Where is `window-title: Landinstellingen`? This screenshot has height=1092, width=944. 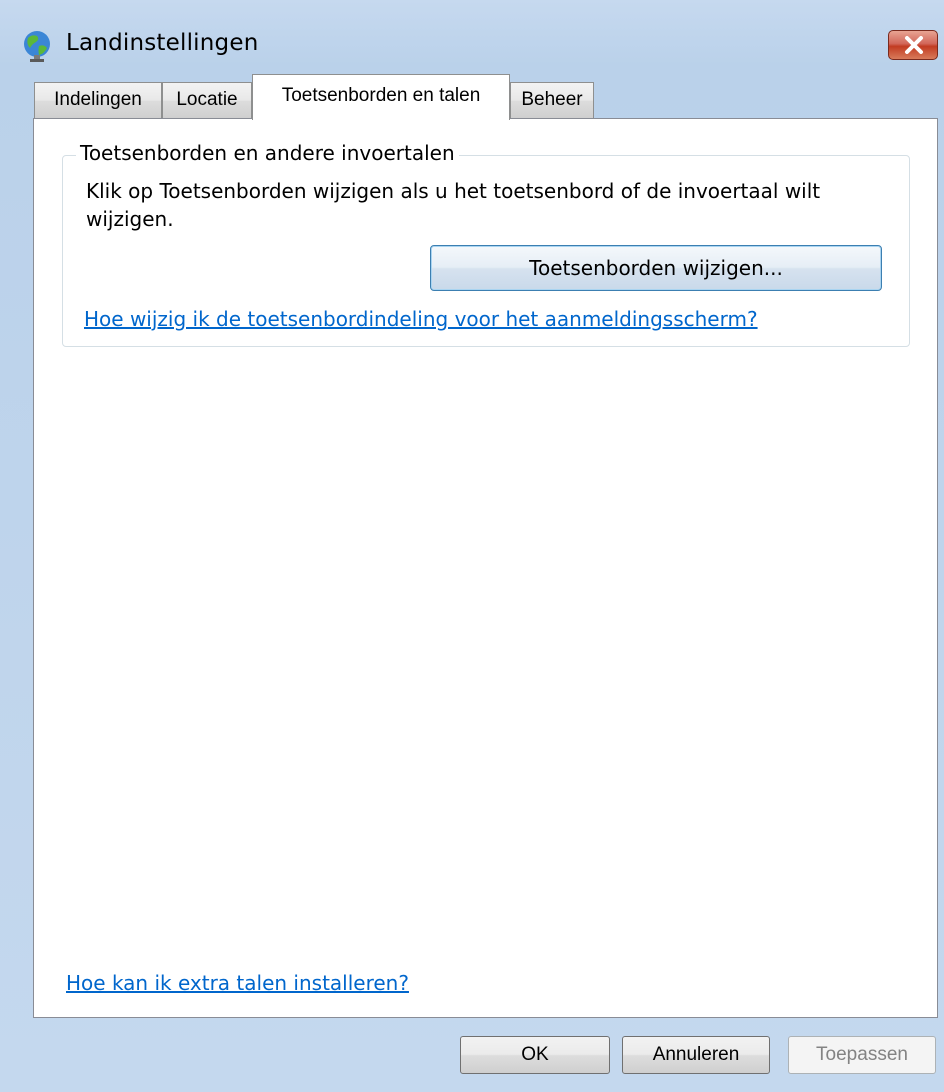
window-title: Landinstellingen is located at coordinates (162, 43).